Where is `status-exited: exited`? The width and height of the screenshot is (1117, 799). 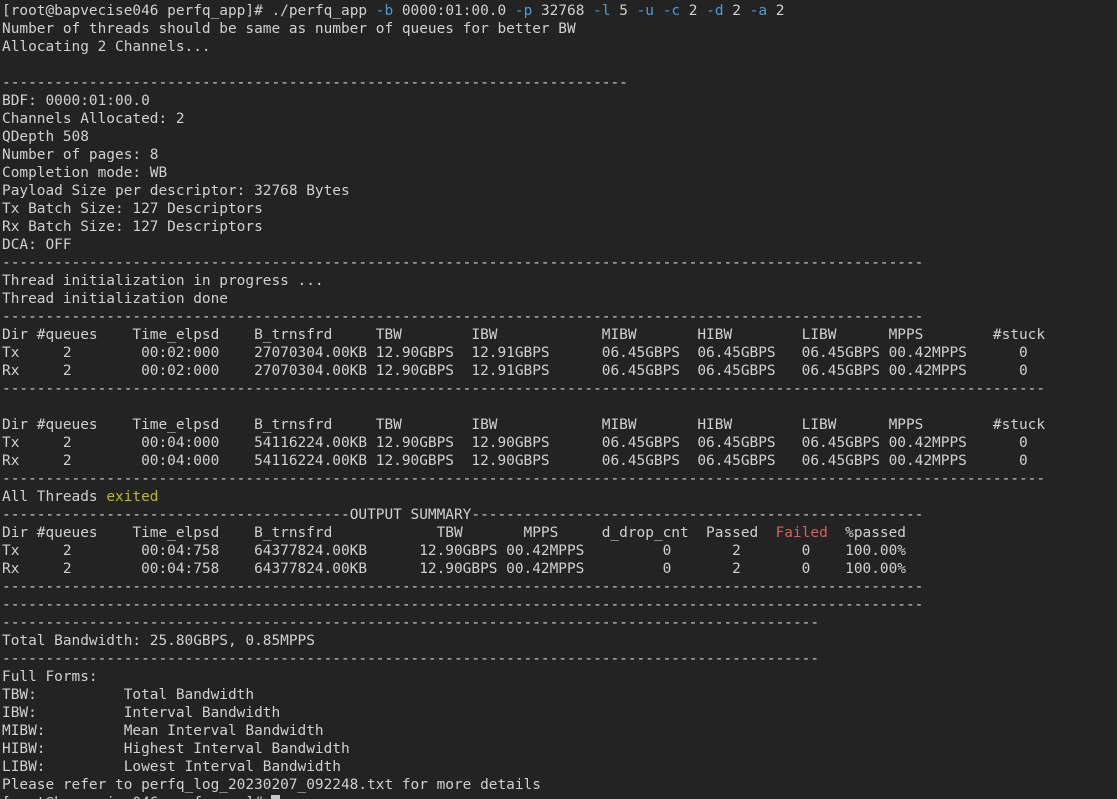
status-exited: exited is located at coordinates (132, 497).